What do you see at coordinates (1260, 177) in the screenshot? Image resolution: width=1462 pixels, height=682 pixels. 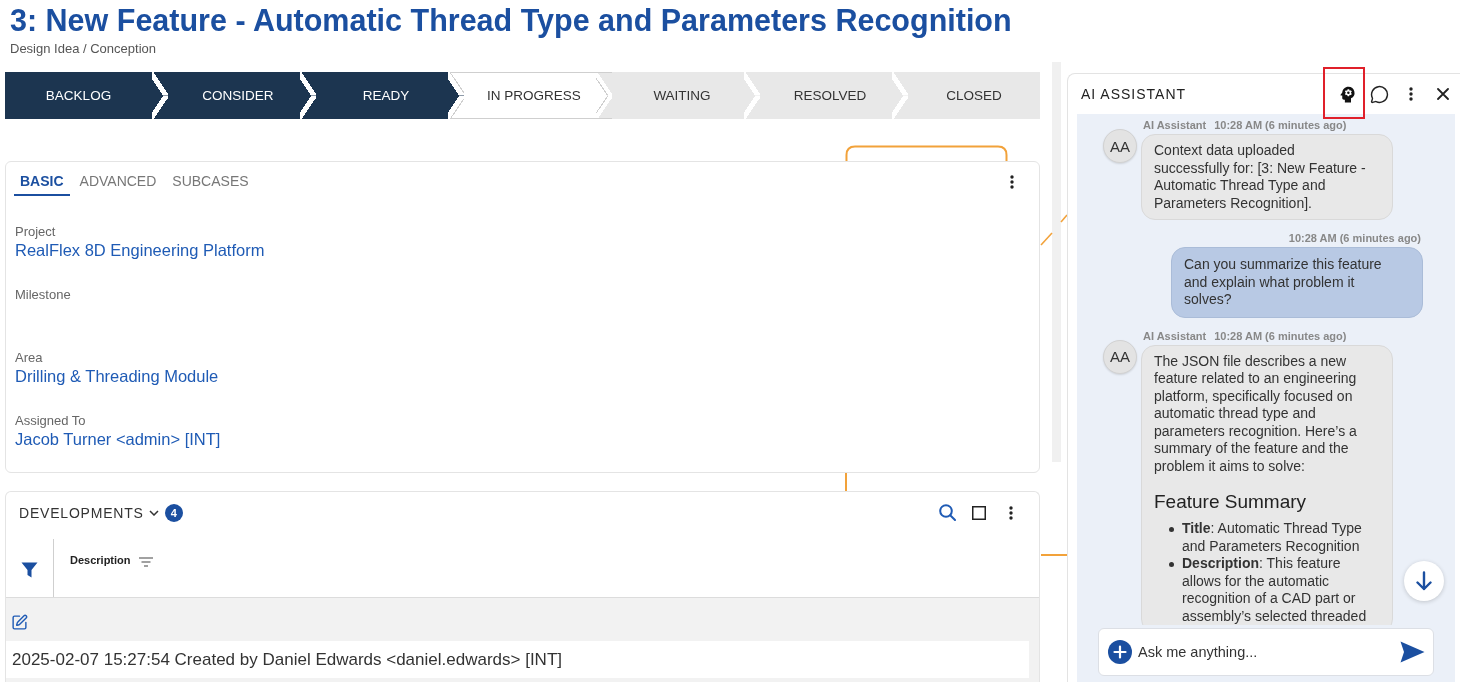 I see `message-text: Context data uploaded successfully for: [3: New Feature - Automatic Thread Type and Parameters Recognition].` at bounding box center [1260, 177].